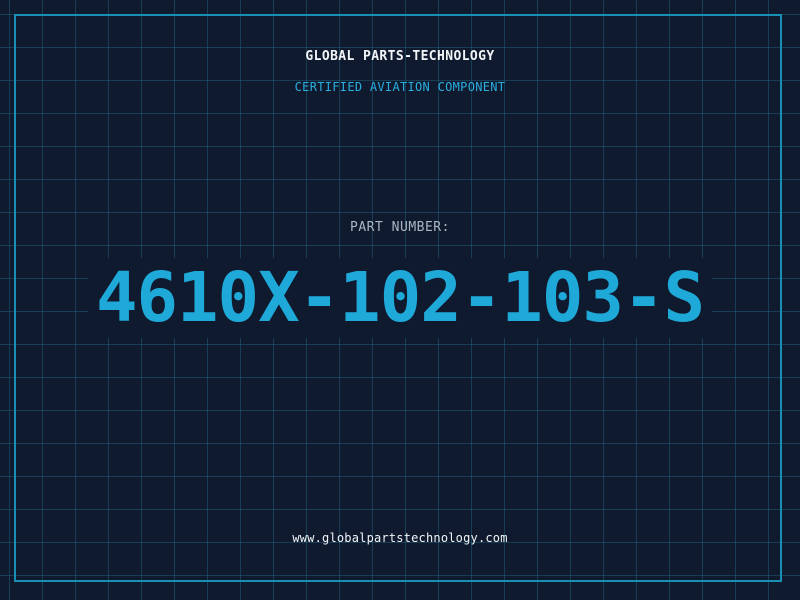  What do you see at coordinates (400, 87) in the screenshot?
I see `certification-subtitle: CERTIFIED AVIATION COMPONENT` at bounding box center [400, 87].